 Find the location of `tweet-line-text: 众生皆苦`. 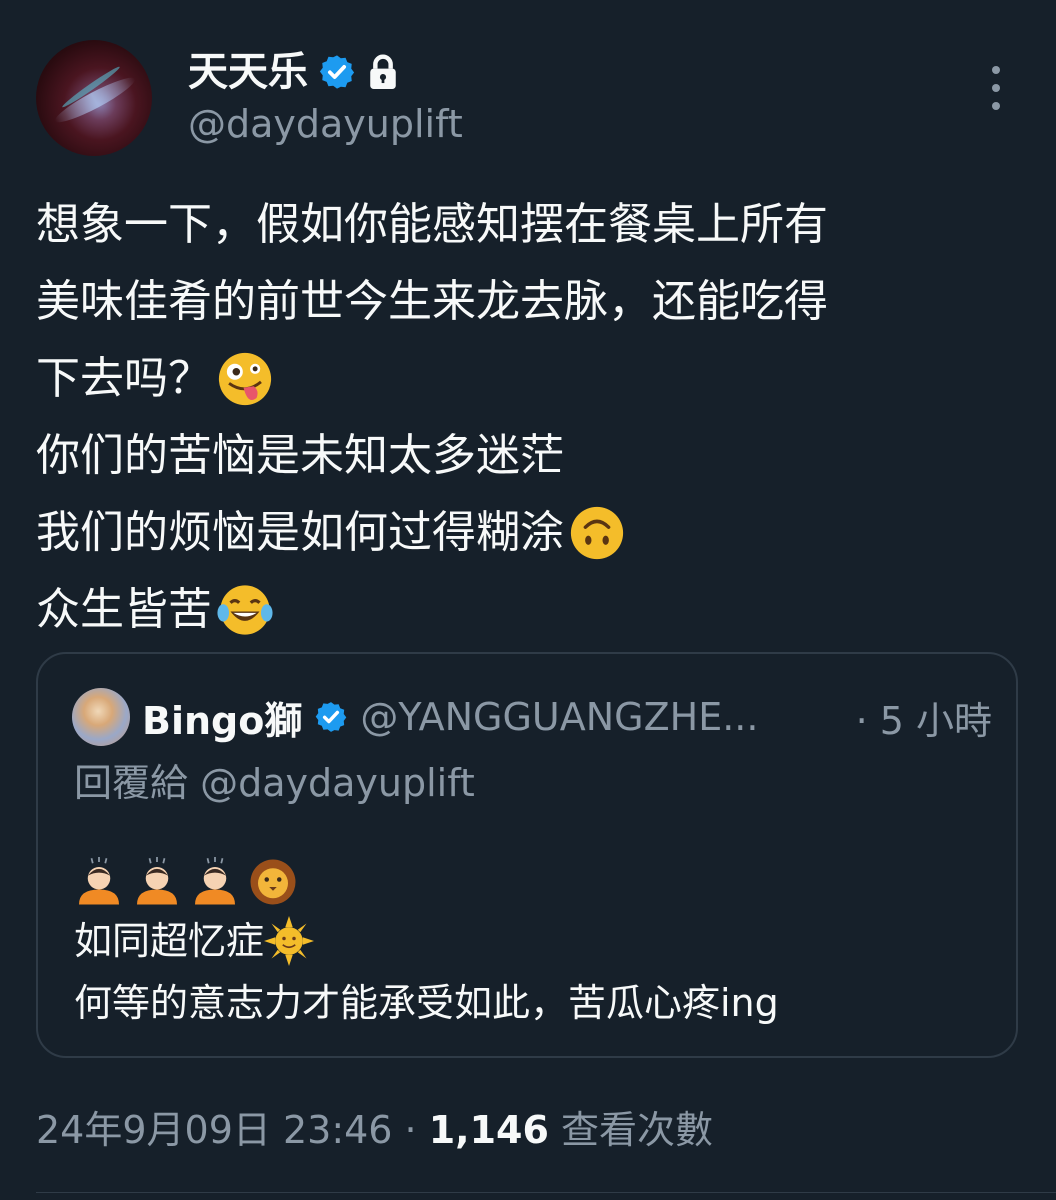

tweet-line-text: 众生皆苦 is located at coordinates (124, 609).